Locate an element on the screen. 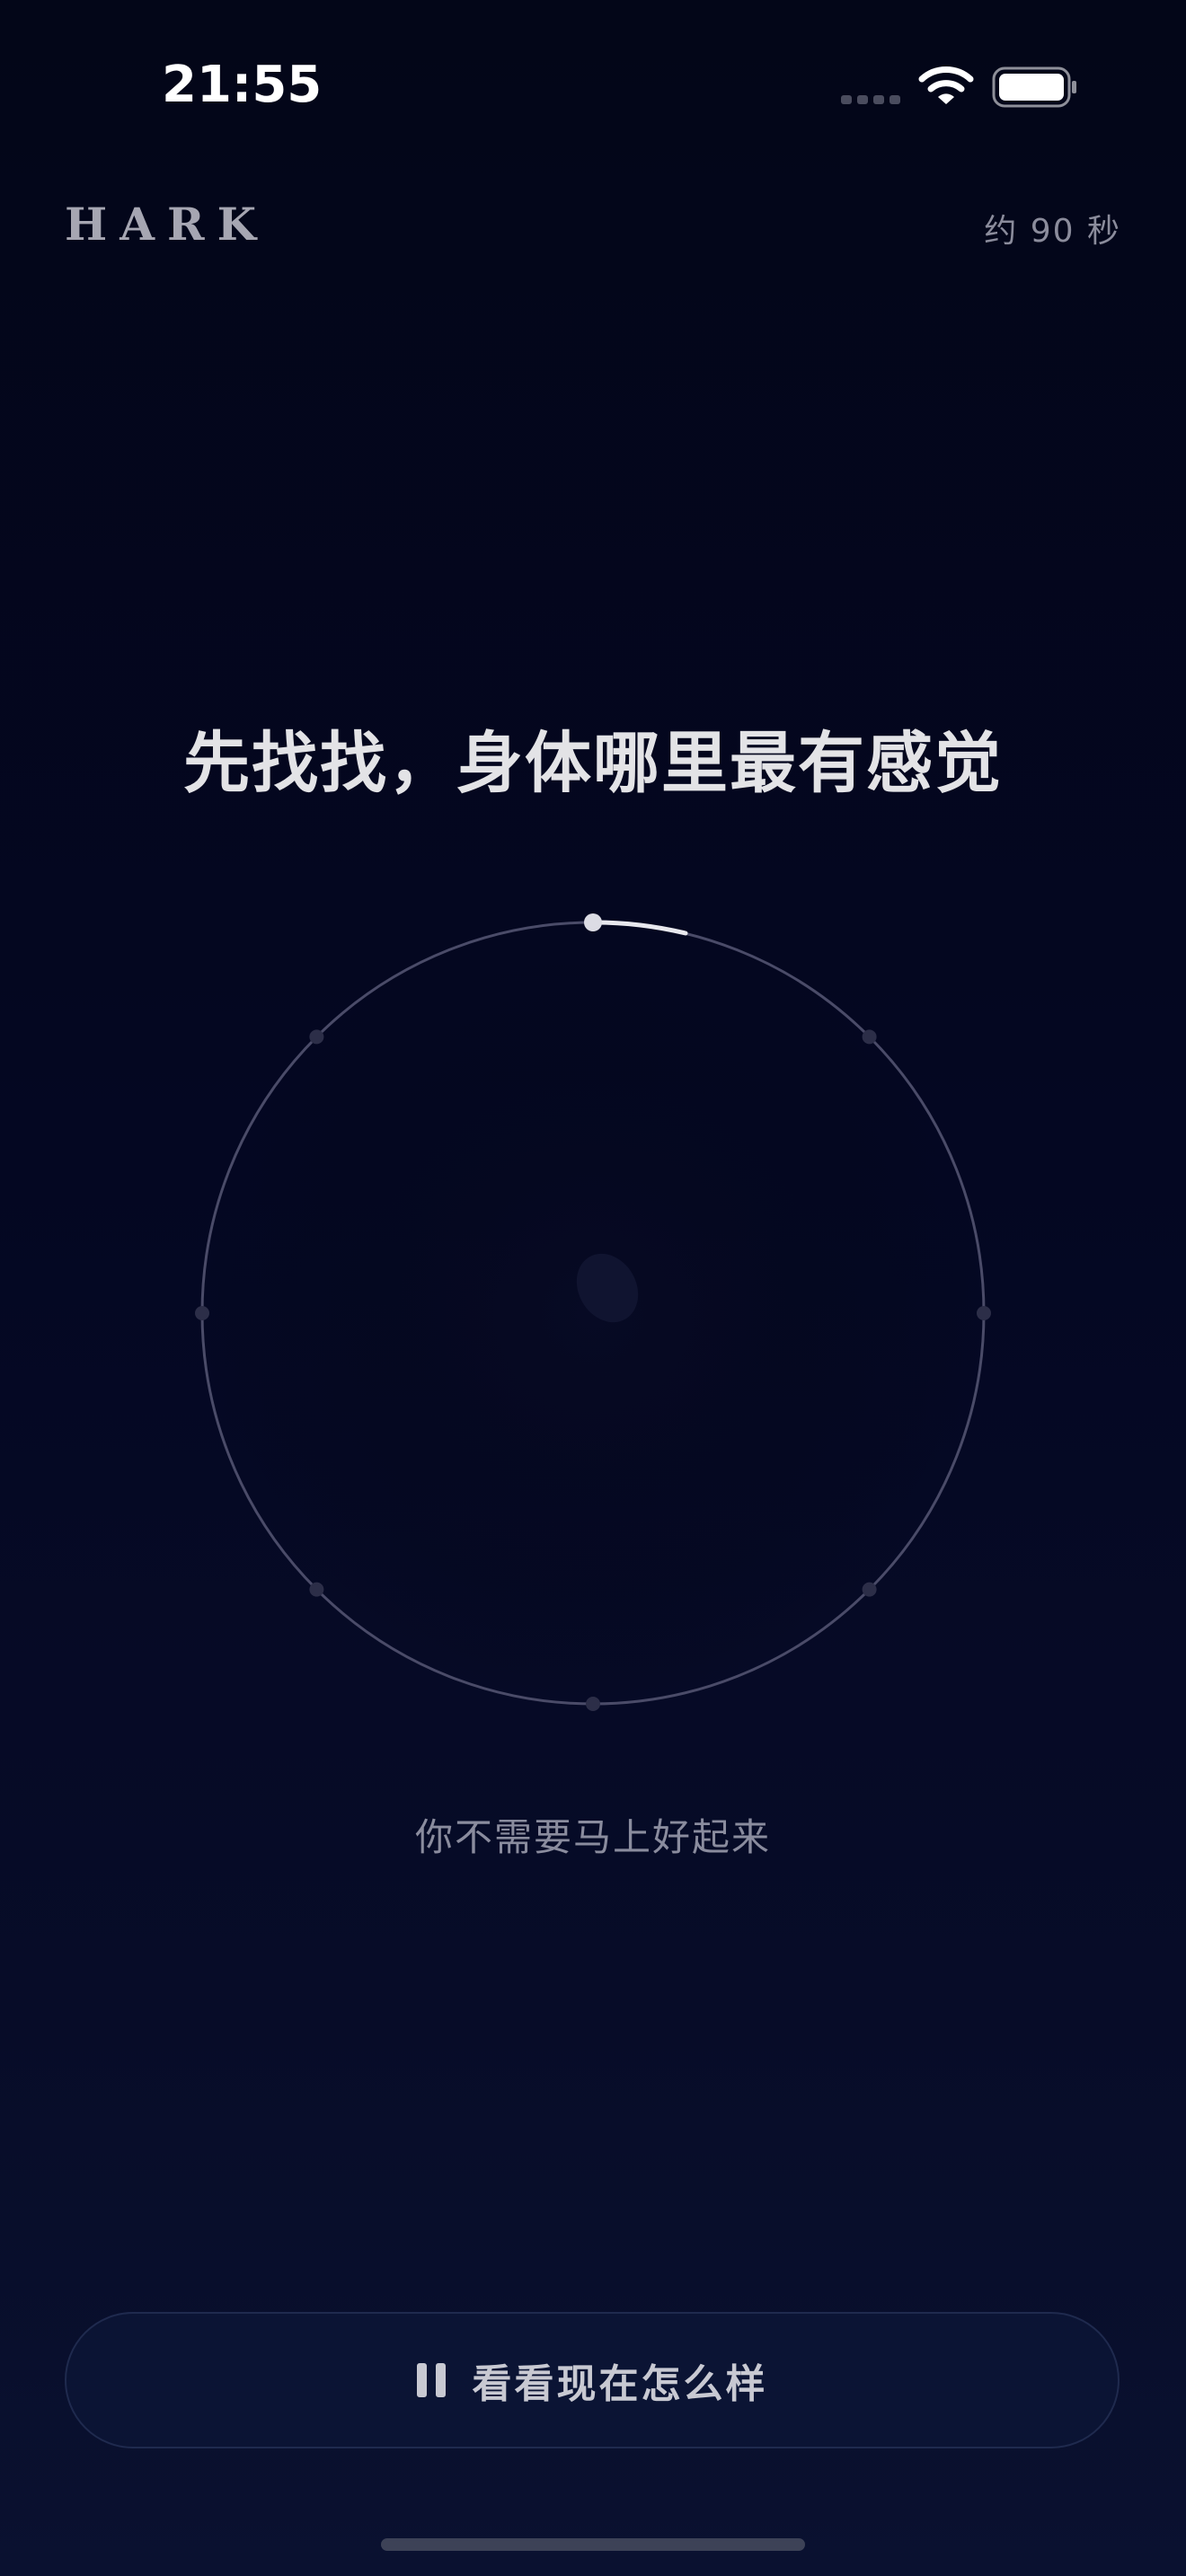  check-in-button-label: 看看现在怎么样 is located at coordinates (620, 2384).